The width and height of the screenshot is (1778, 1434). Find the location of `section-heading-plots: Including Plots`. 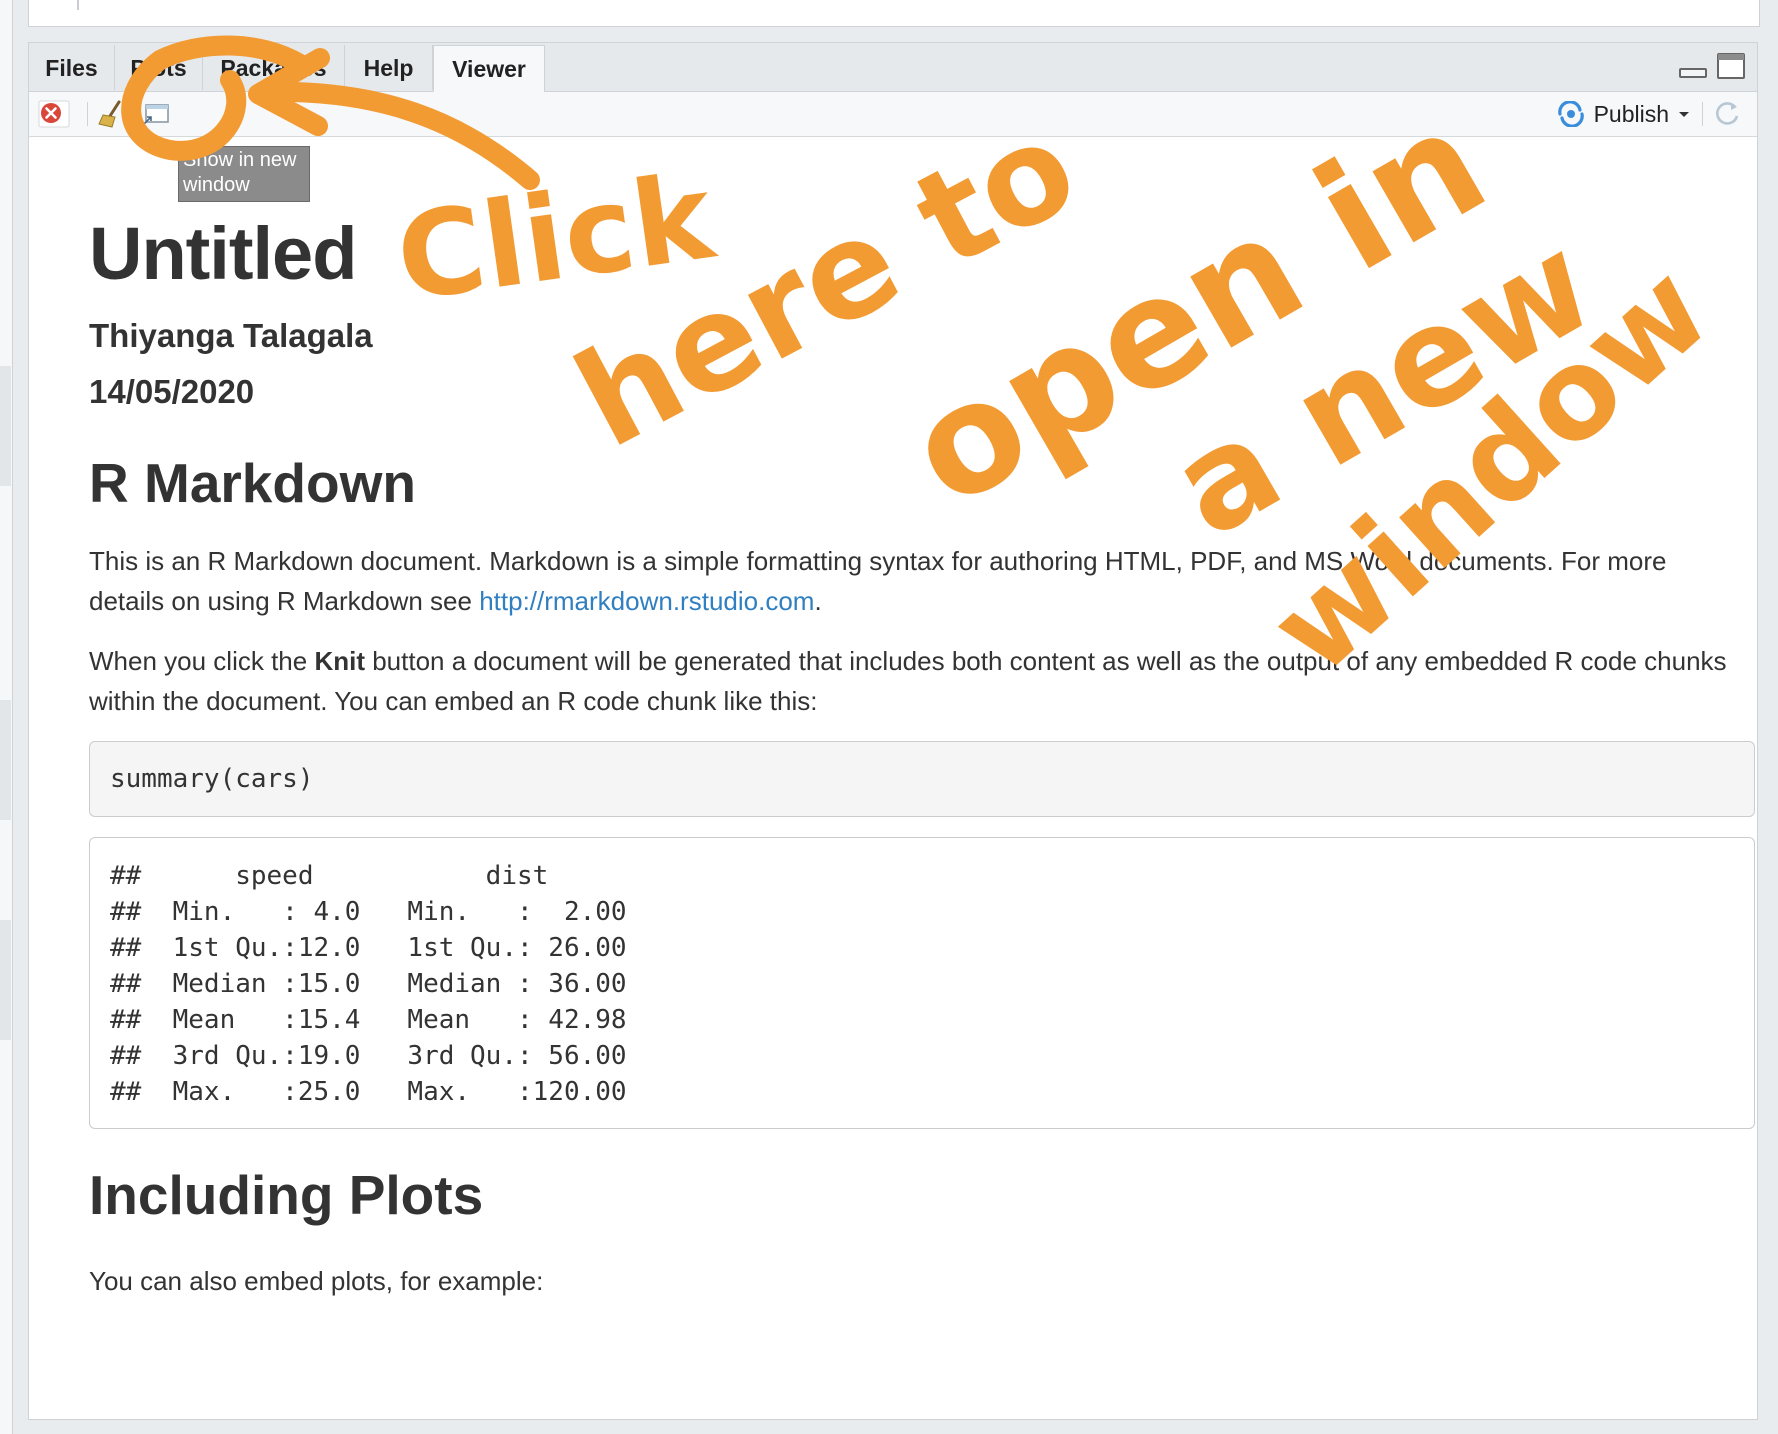

section-heading-plots: Including Plots is located at coordinates (286, 1195).